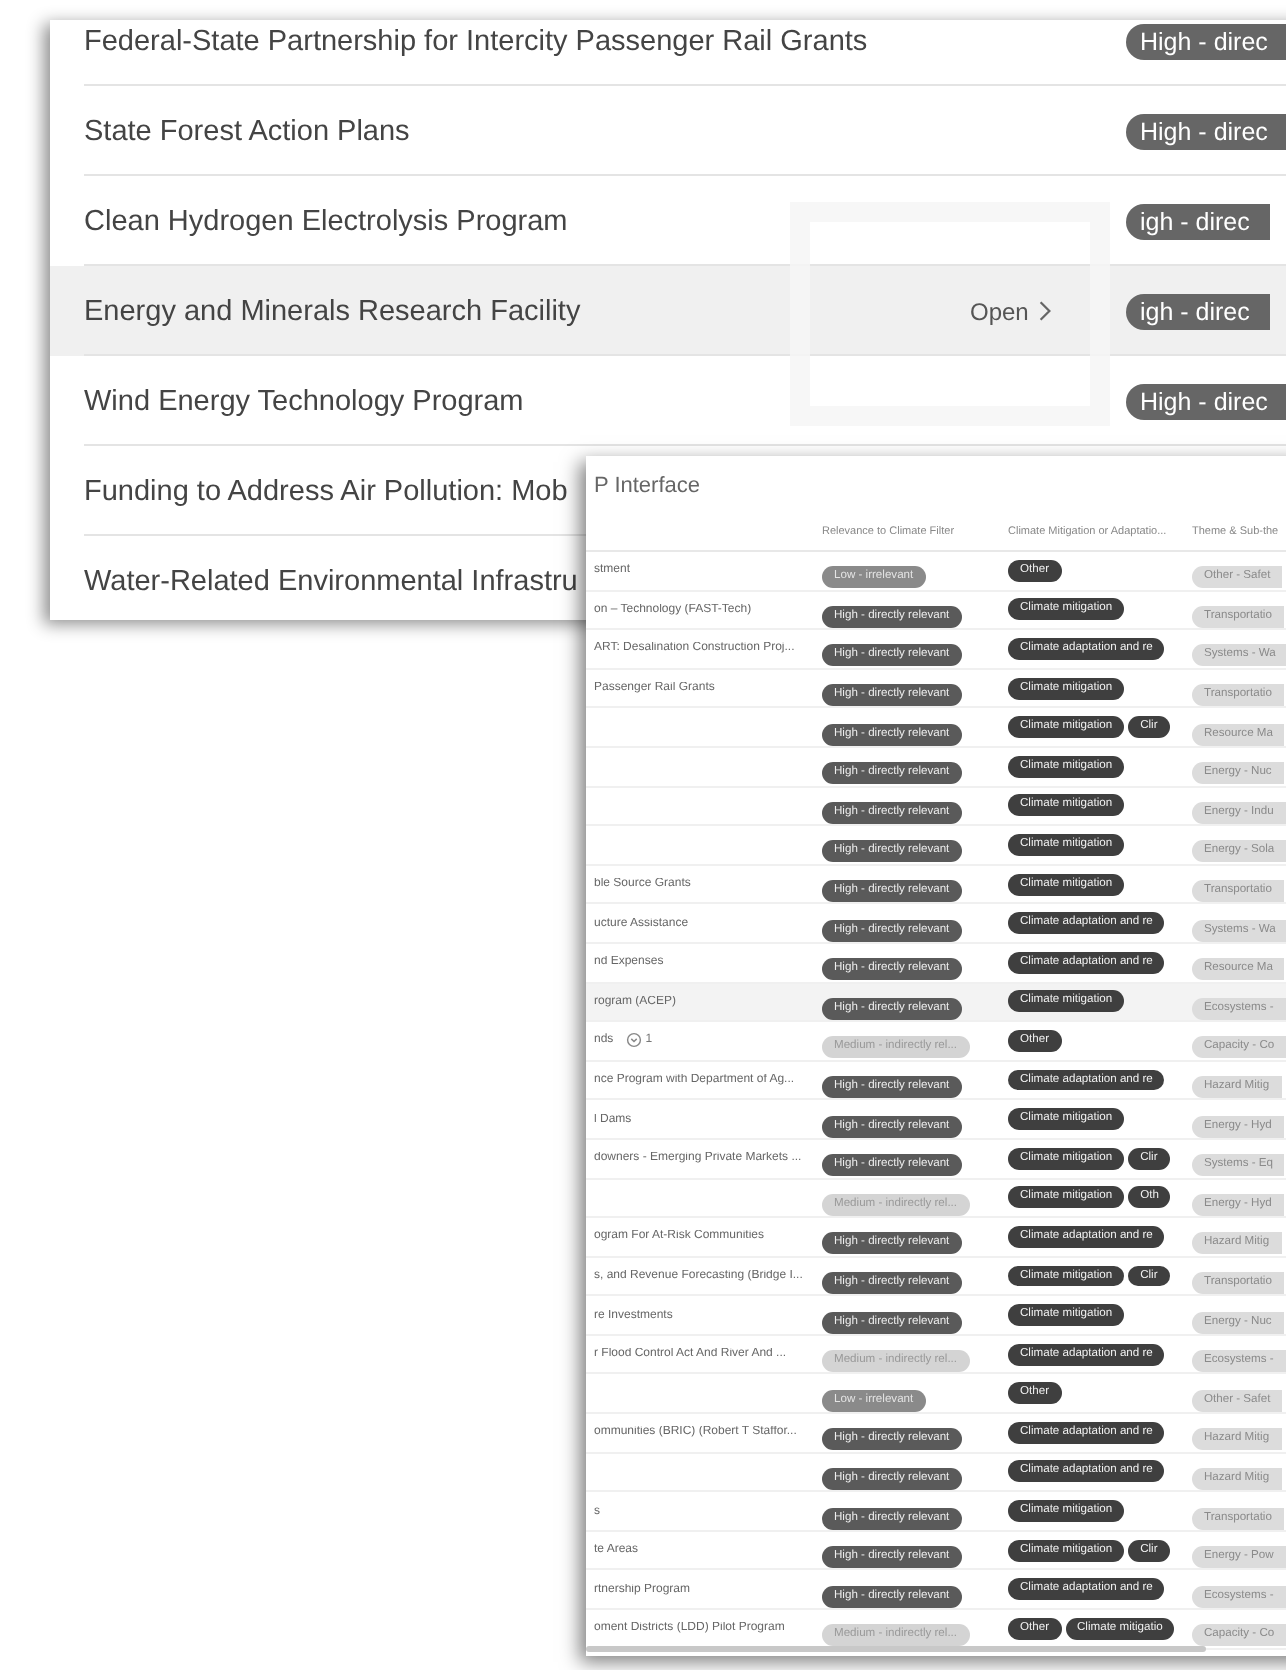 This screenshot has width=1286, height=1670. What do you see at coordinates (326, 221) in the screenshot?
I see `item-title: Clean Hydrogen Electrolysis Program` at bounding box center [326, 221].